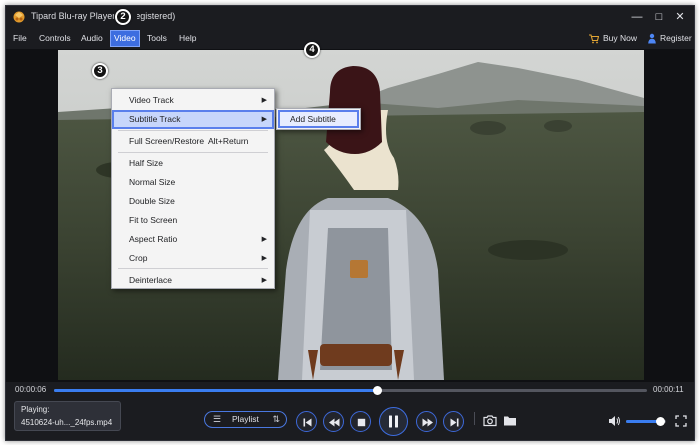  What do you see at coordinates (490, 420) in the screenshot?
I see `snapshot-icon` at bounding box center [490, 420].